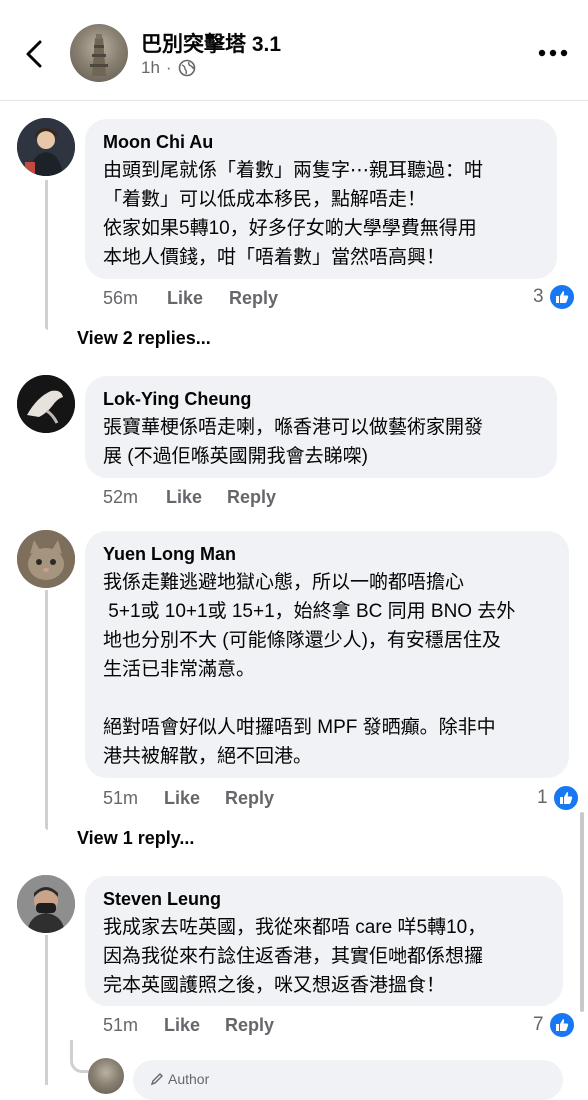  Describe the element at coordinates (293, 442) in the screenshot. I see `comment-text: 張寶華梗係唔走喇，喺香港可以做藝術家開發 展 (不過佢喺英國開我會去睇㗎)` at that location.